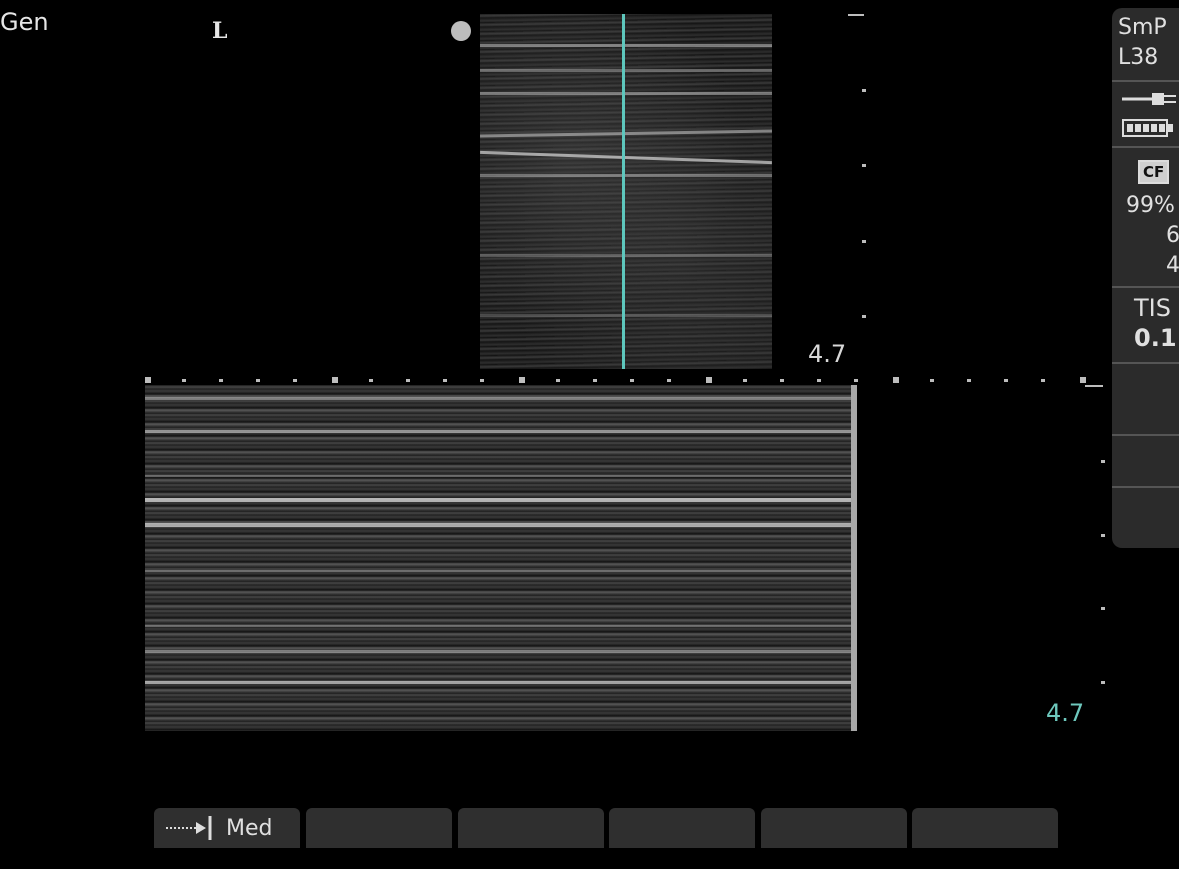  What do you see at coordinates (461, 31) in the screenshot?
I see `orientation-dot-icon` at bounding box center [461, 31].